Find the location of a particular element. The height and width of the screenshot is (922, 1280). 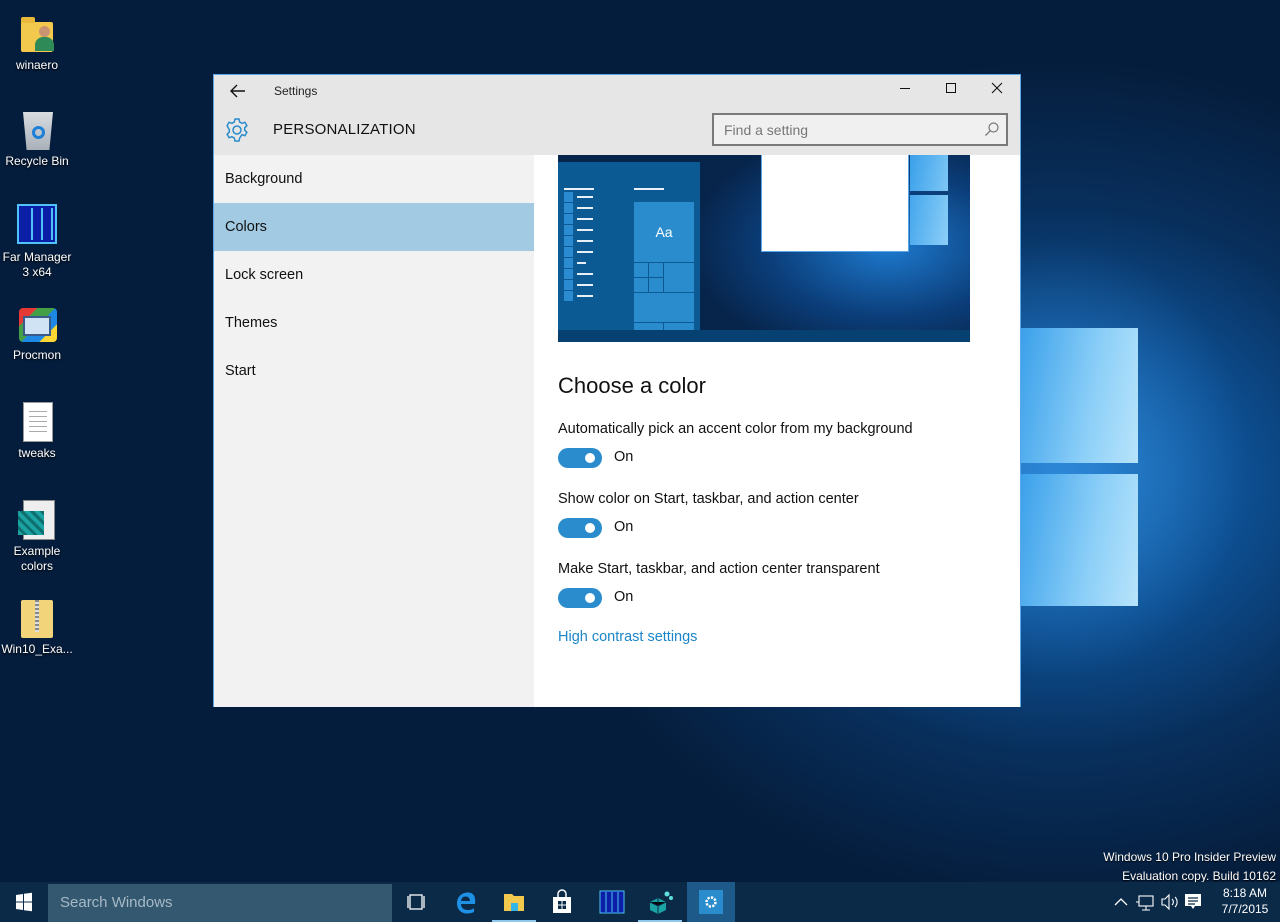

registry-editor-button is located at coordinates (660, 902).